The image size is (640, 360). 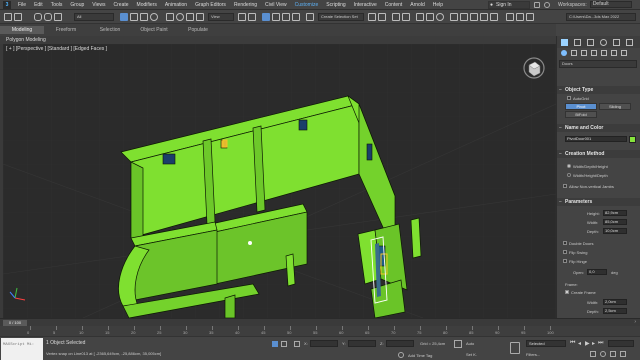 I want to click on frame-depth-field: 2,5cm, so click(x=615, y=311).